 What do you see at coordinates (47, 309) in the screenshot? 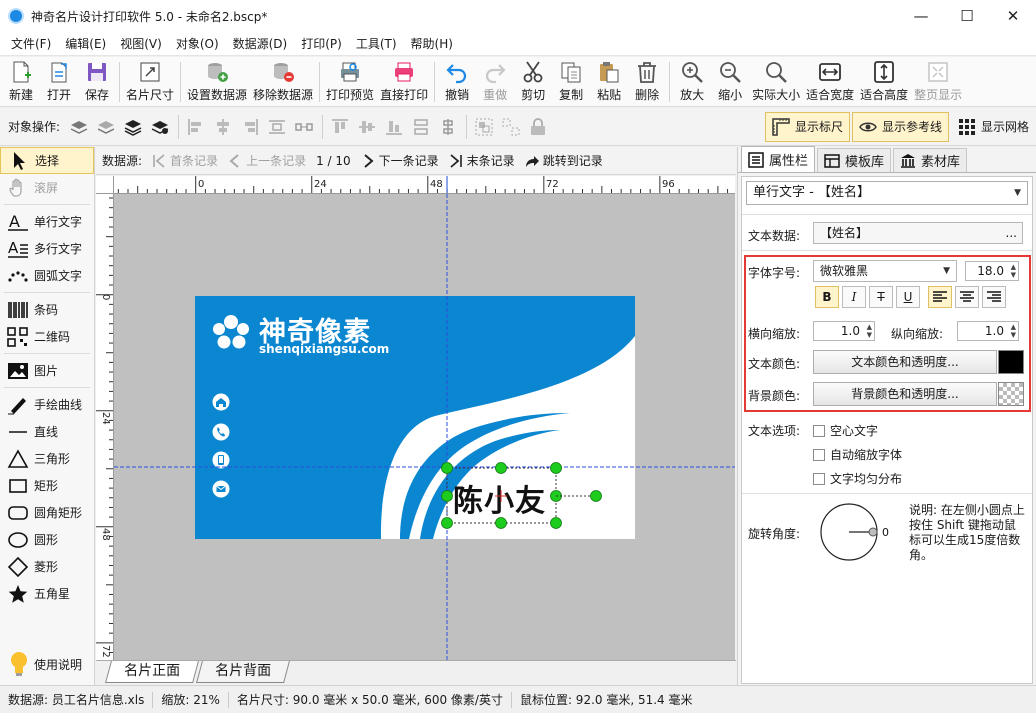
I see `tool-barcode: 条码` at bounding box center [47, 309].